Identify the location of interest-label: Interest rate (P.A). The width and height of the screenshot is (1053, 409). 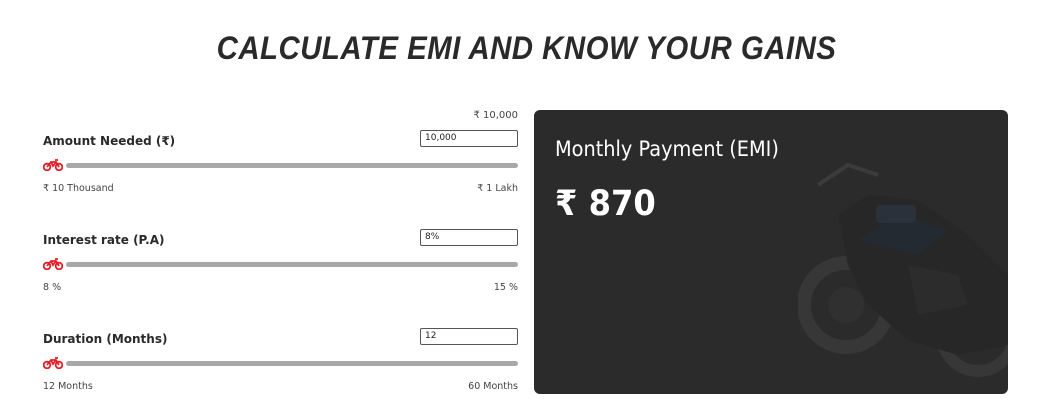
(104, 240).